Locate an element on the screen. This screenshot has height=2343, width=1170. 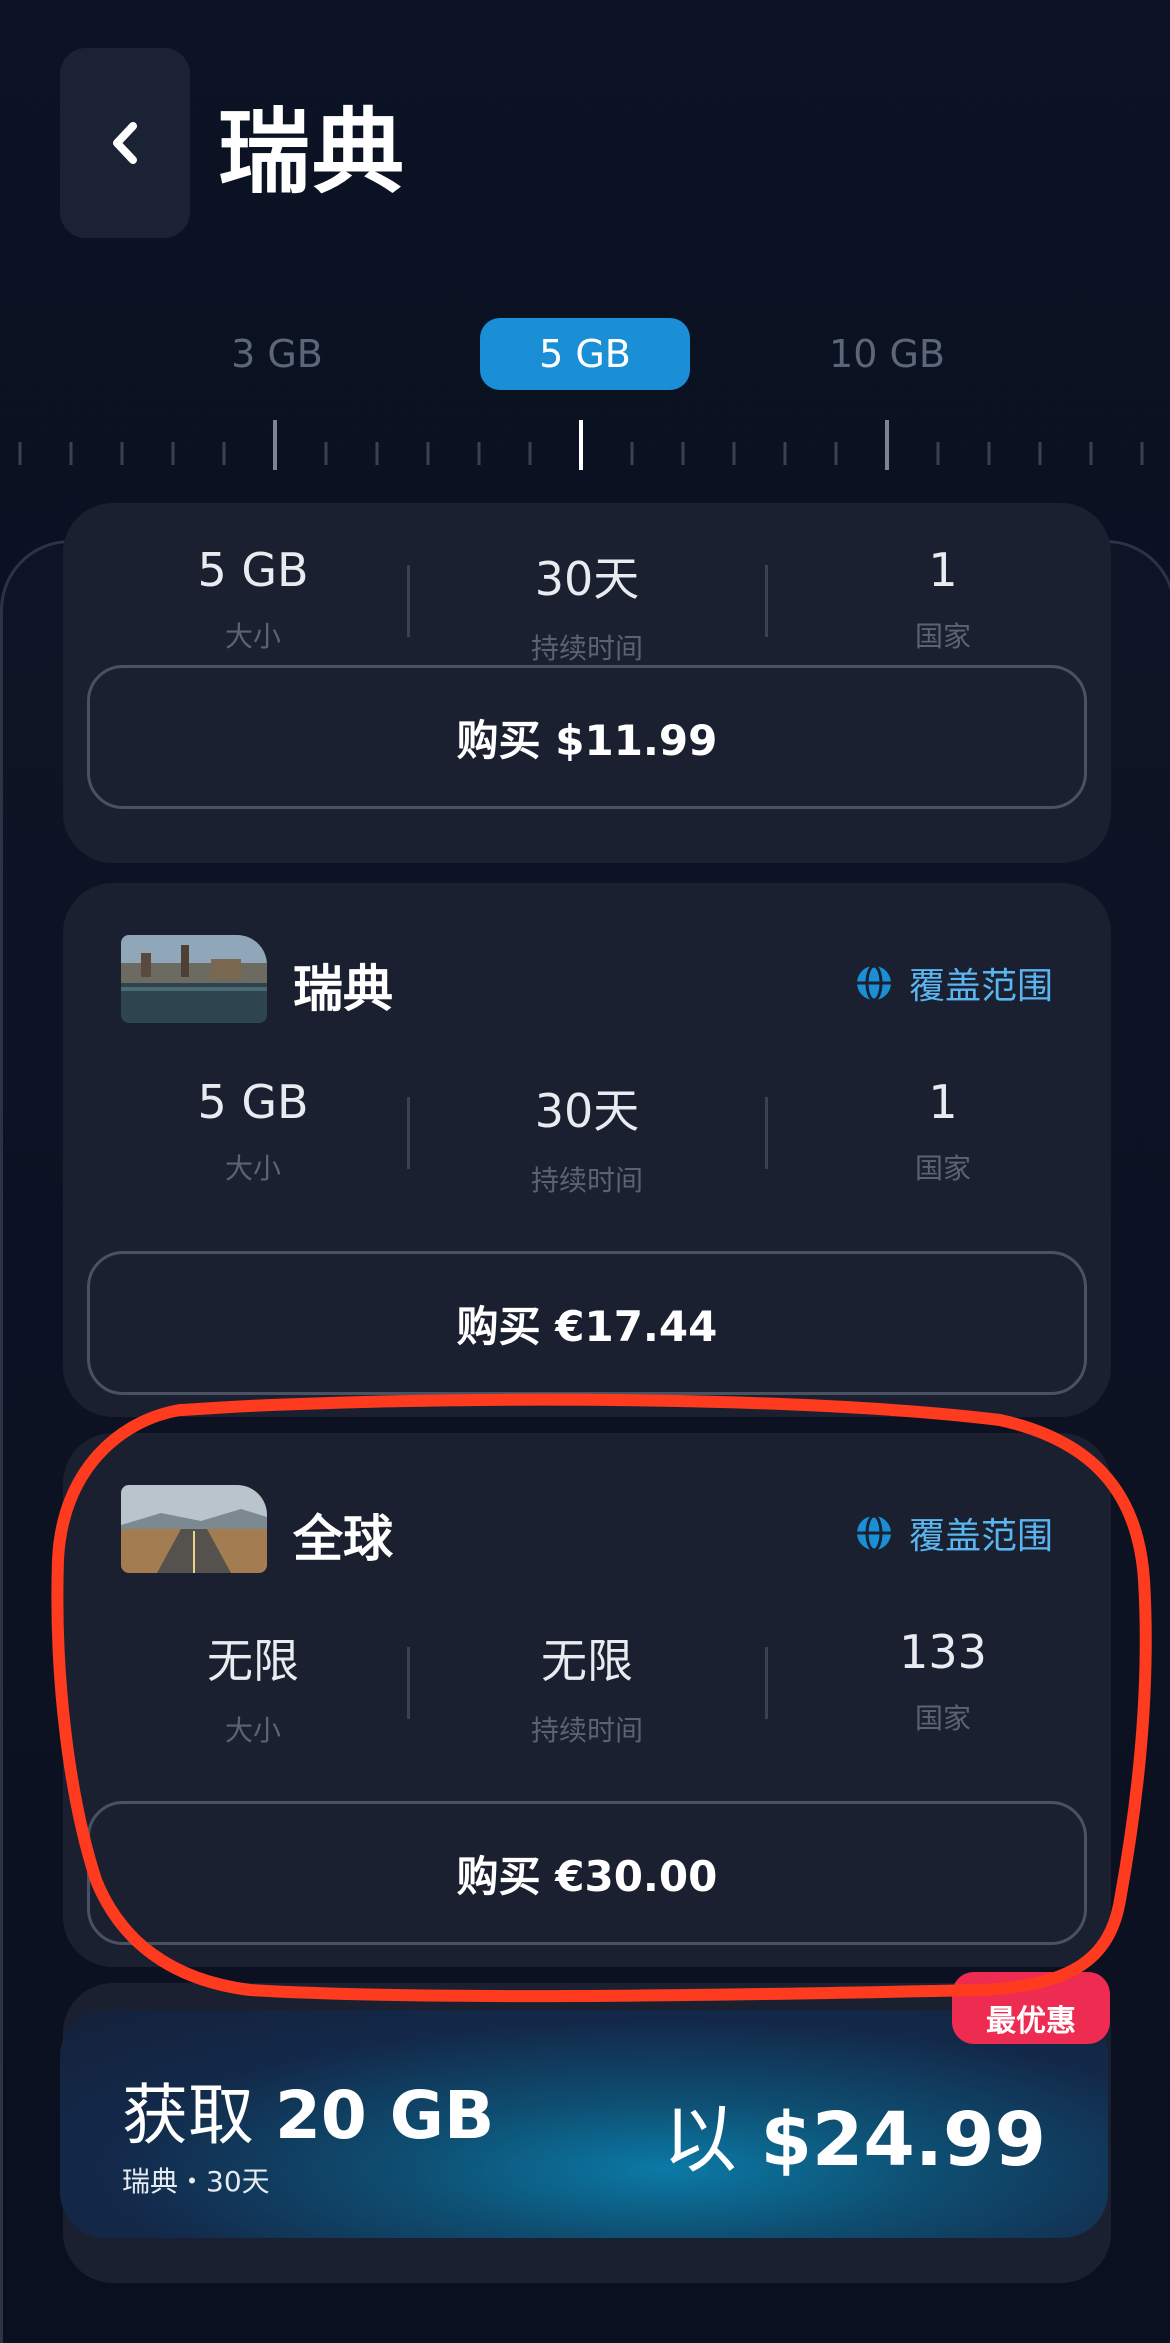
stat-size-value: 无限 is located at coordinates (253, 1661).